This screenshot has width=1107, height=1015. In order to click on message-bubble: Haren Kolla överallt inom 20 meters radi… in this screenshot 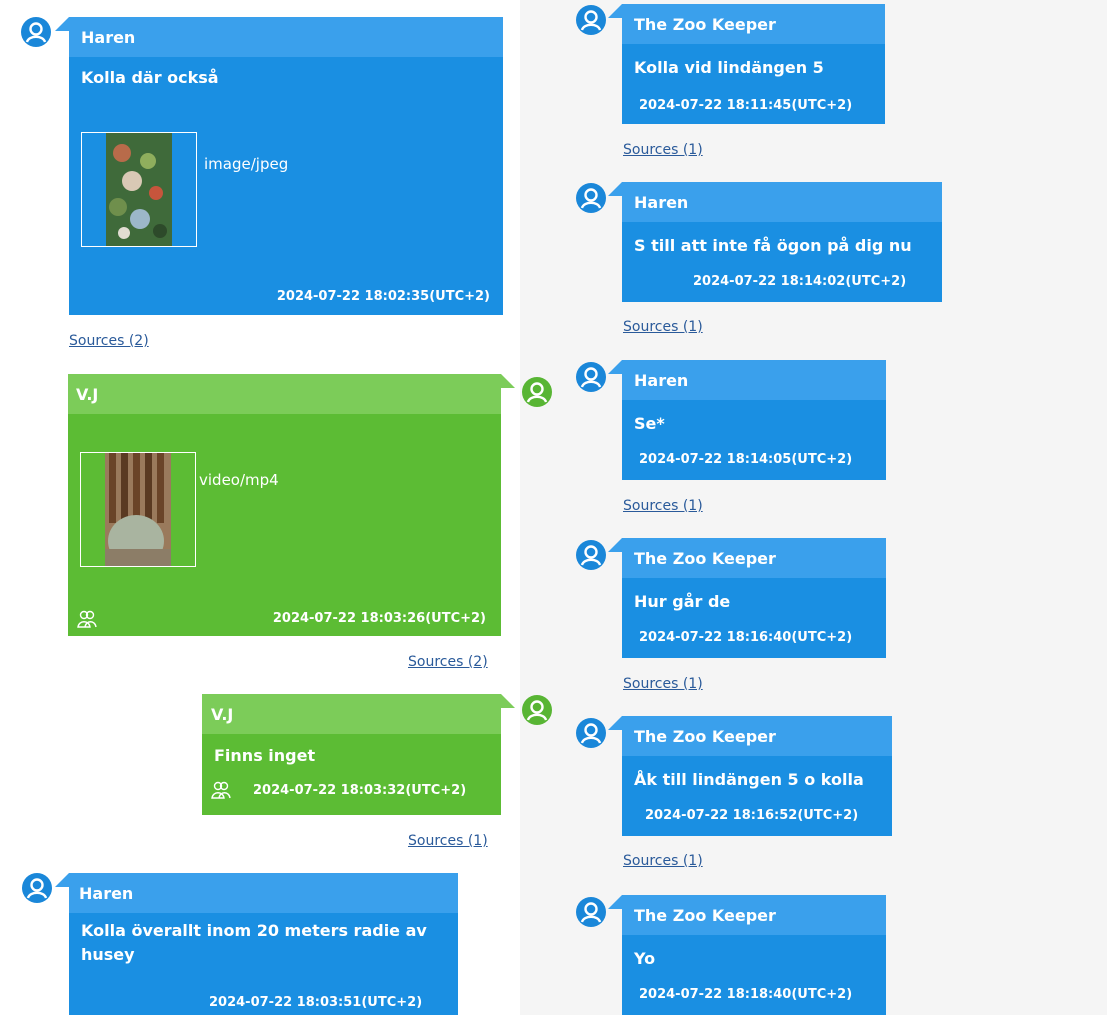, I will do `click(256, 944)`.